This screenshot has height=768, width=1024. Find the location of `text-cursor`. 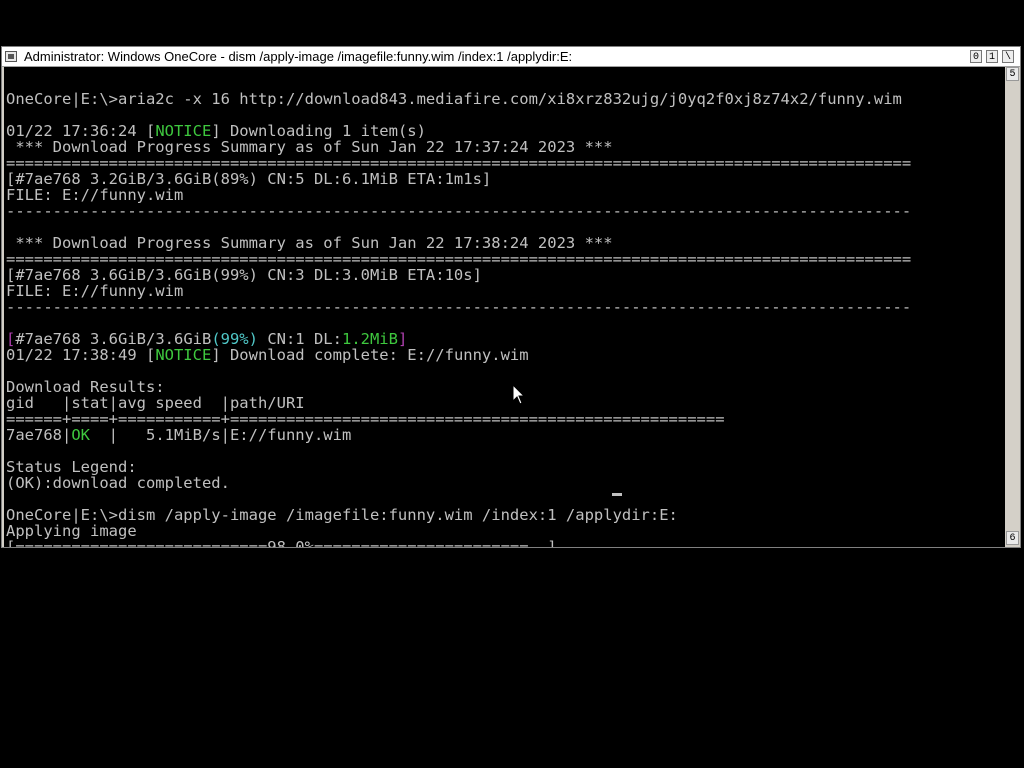

text-cursor is located at coordinates (617, 494).